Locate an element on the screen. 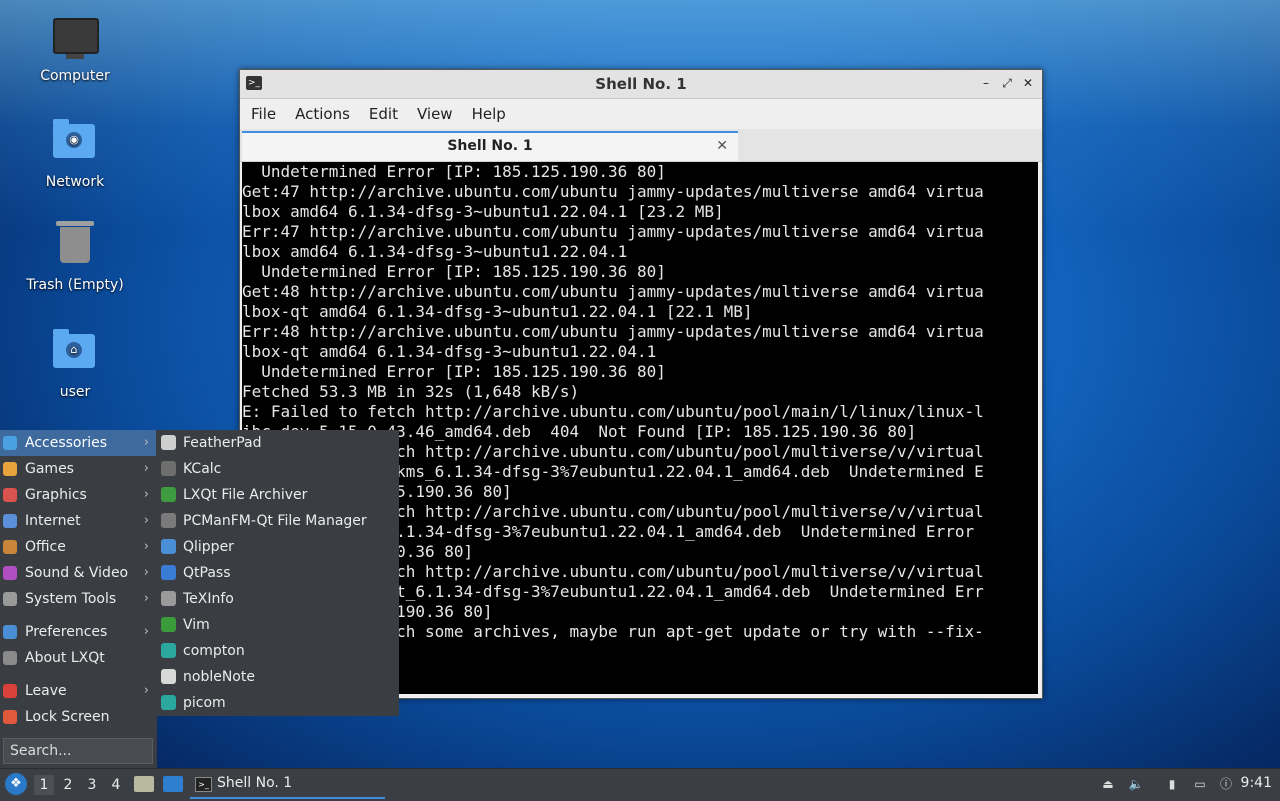 The image size is (1280, 801). menu-item-accessories: Accessories › is located at coordinates (78, 443).